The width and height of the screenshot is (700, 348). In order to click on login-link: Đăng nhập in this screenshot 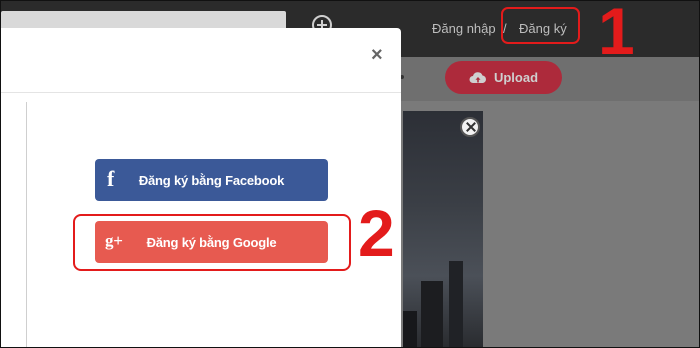, I will do `click(464, 28)`.